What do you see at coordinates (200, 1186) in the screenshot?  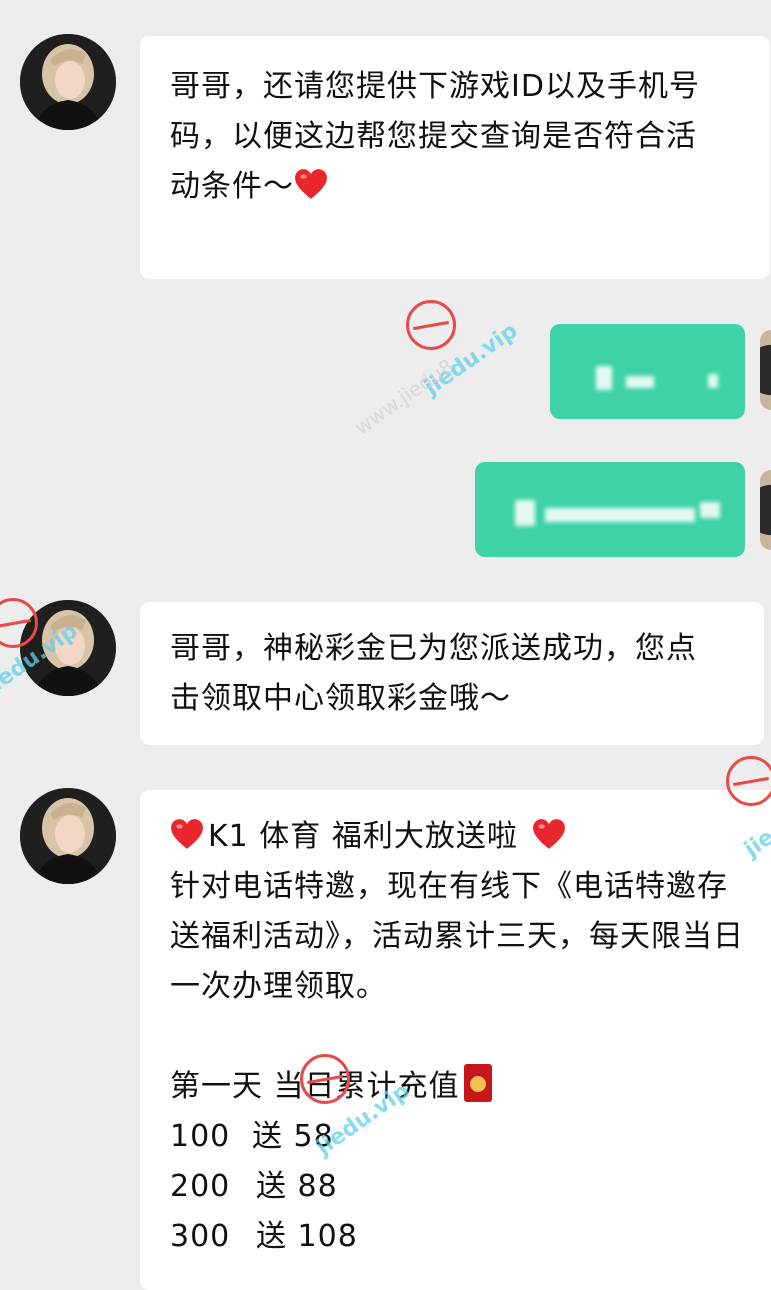 I see `tier-amount: 200` at bounding box center [200, 1186].